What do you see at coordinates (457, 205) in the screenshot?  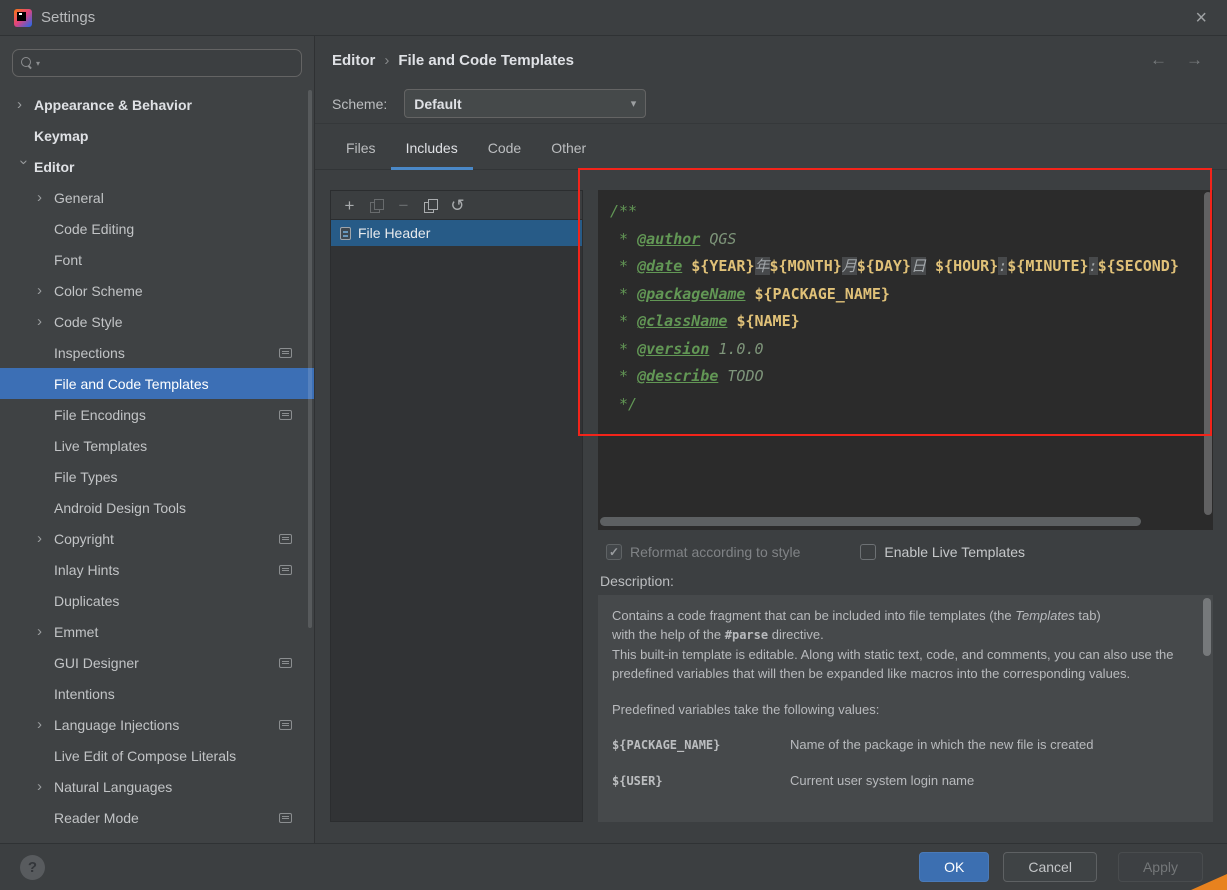 I see `reset-template-button: ↺` at bounding box center [457, 205].